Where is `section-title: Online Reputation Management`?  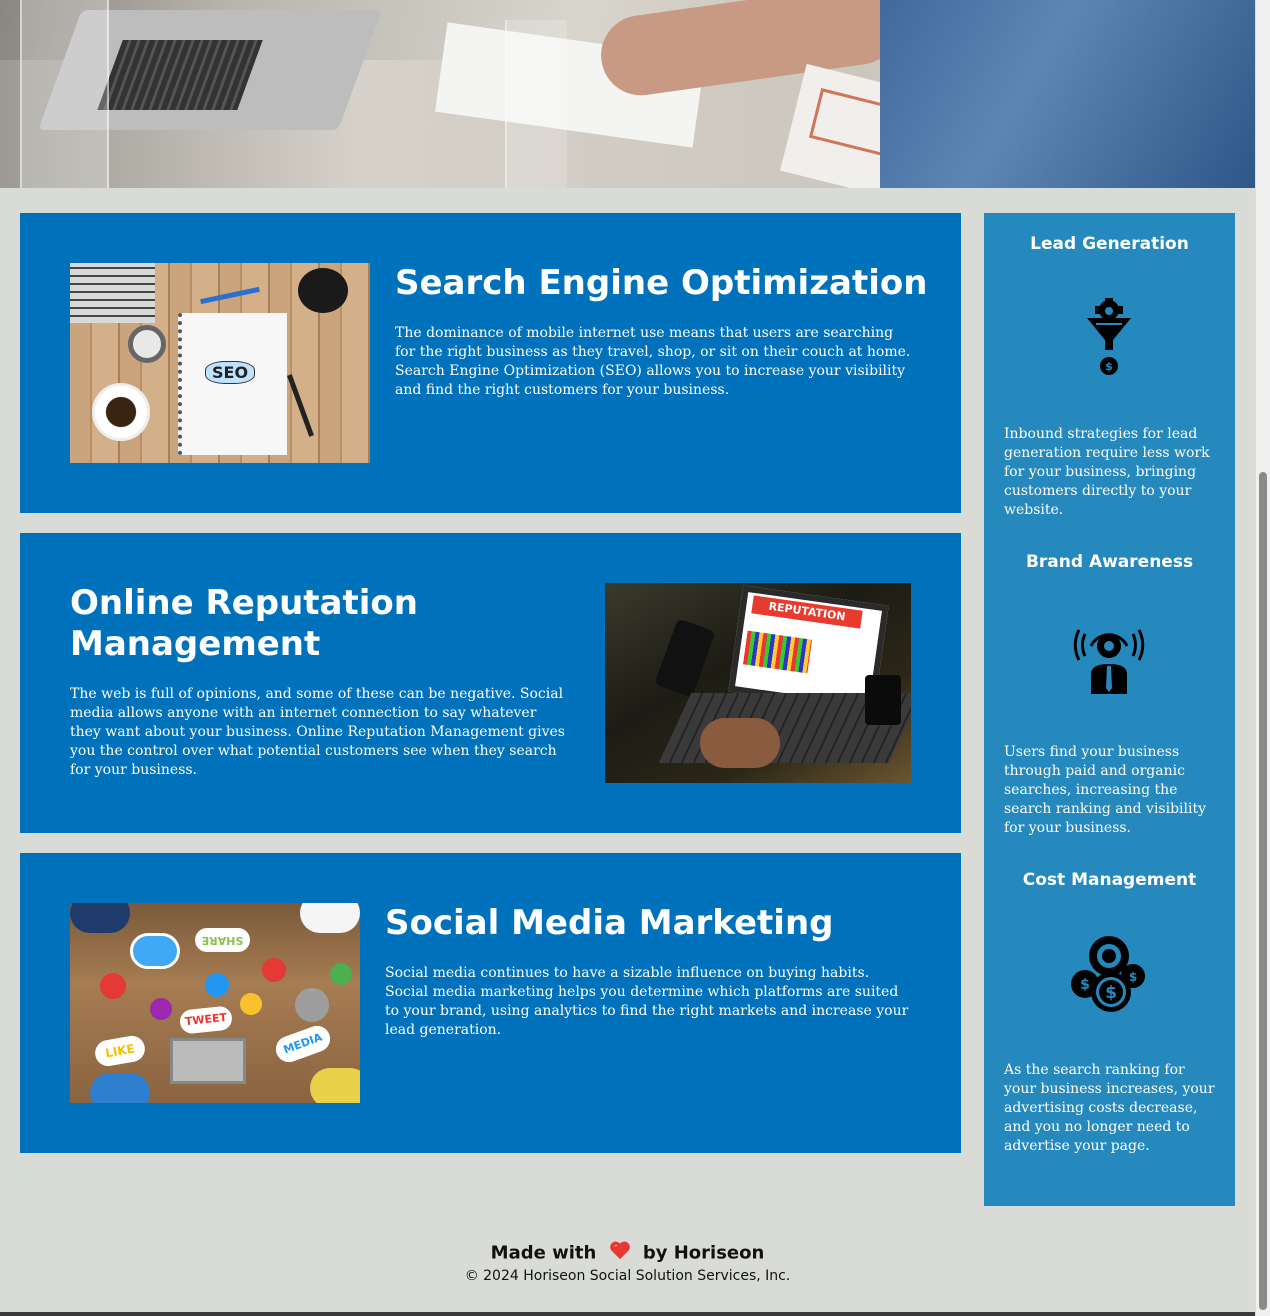
section-title: Online Reputation Management is located at coordinates (244, 623).